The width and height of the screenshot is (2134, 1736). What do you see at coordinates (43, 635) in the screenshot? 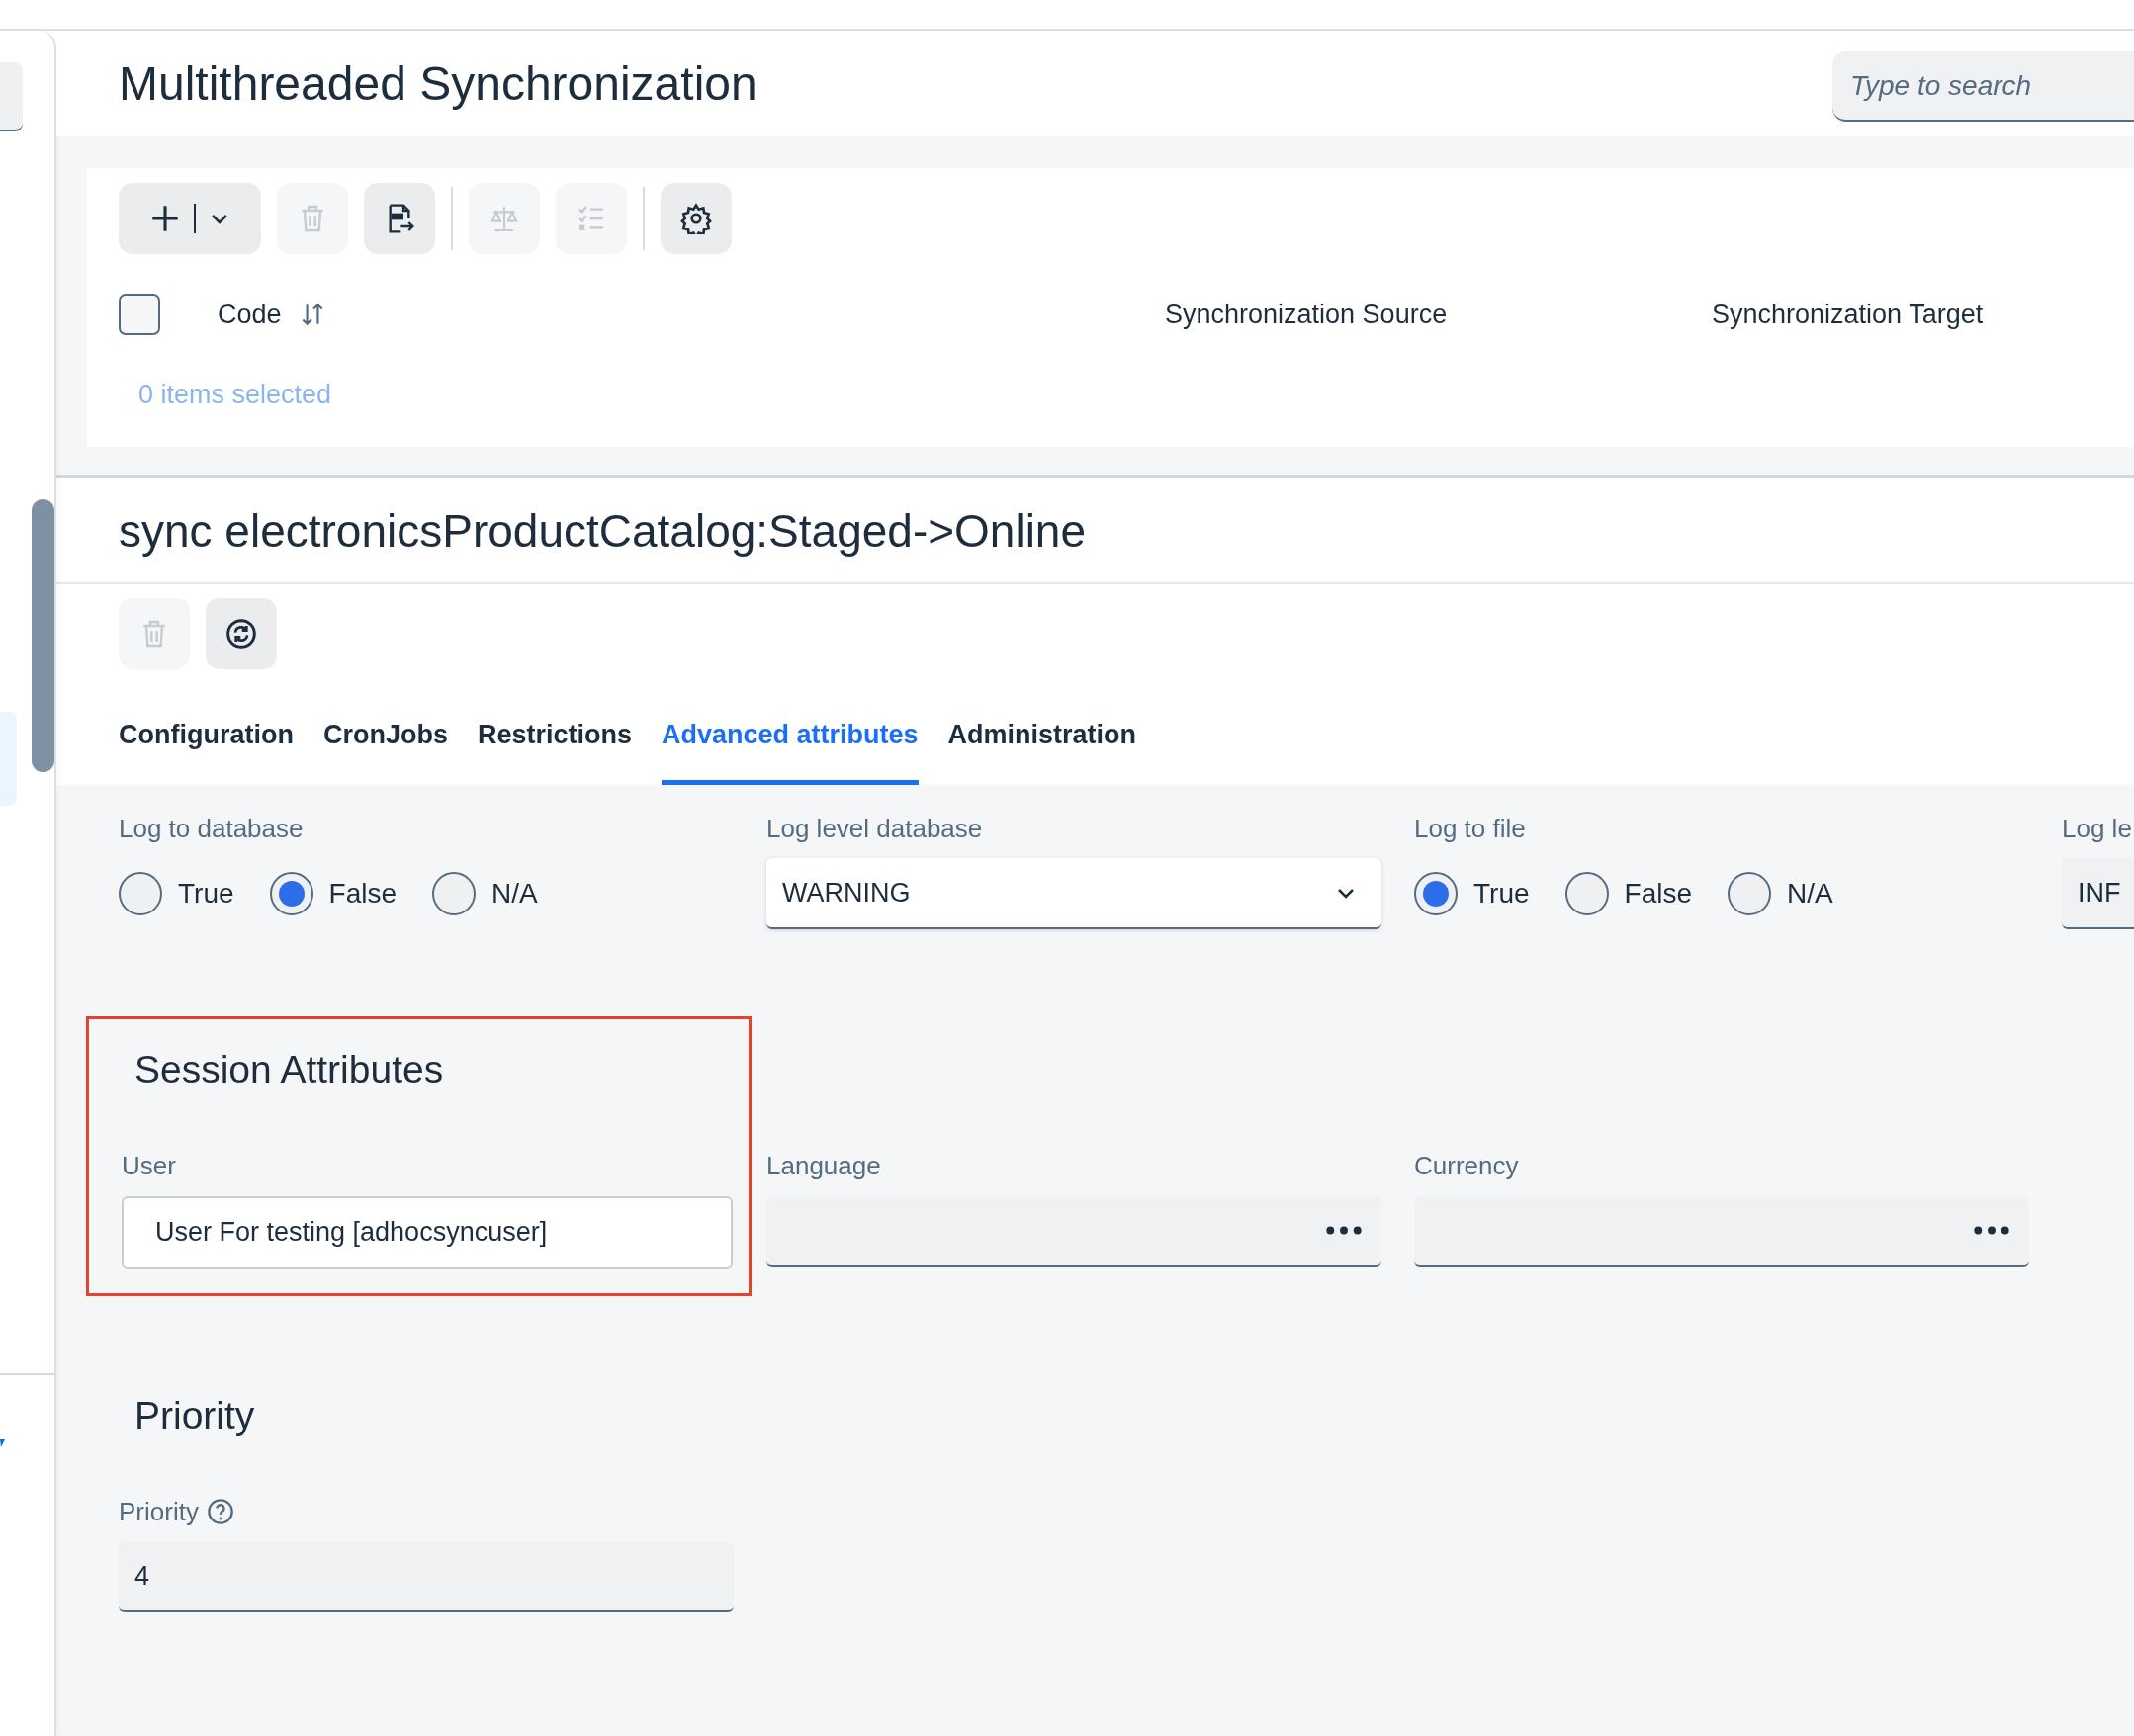
I see `scrollbar-thumb` at bounding box center [43, 635].